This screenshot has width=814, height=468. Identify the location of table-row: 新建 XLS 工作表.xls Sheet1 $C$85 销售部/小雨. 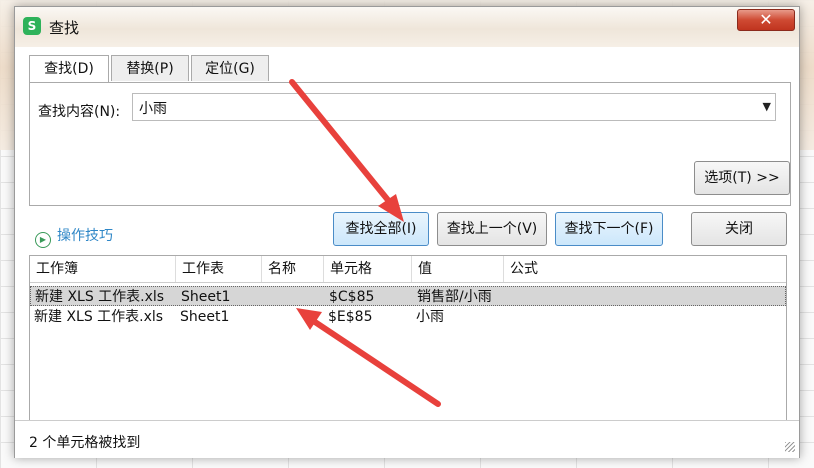
(408, 296).